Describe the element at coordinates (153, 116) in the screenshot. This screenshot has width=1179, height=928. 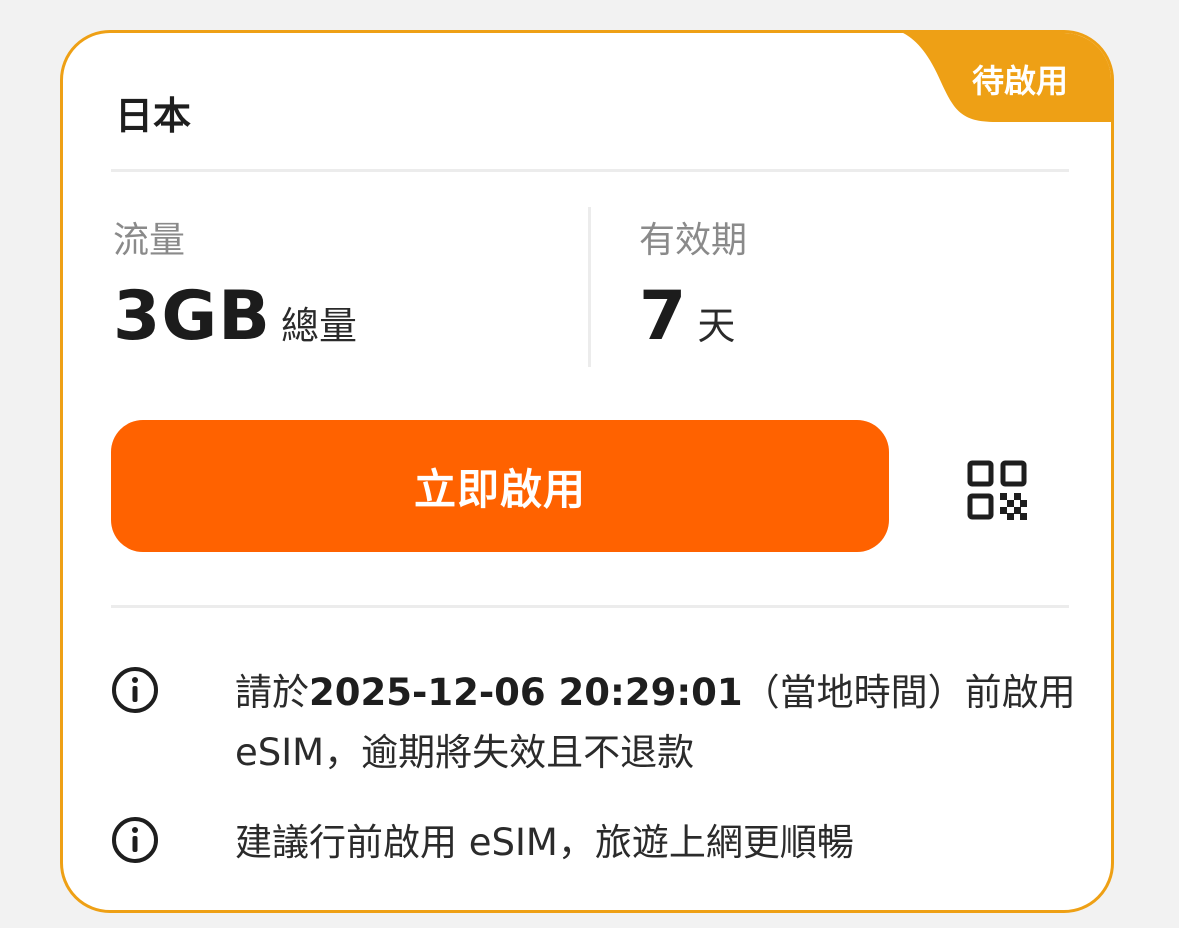
I see `country-name: 日本` at that location.